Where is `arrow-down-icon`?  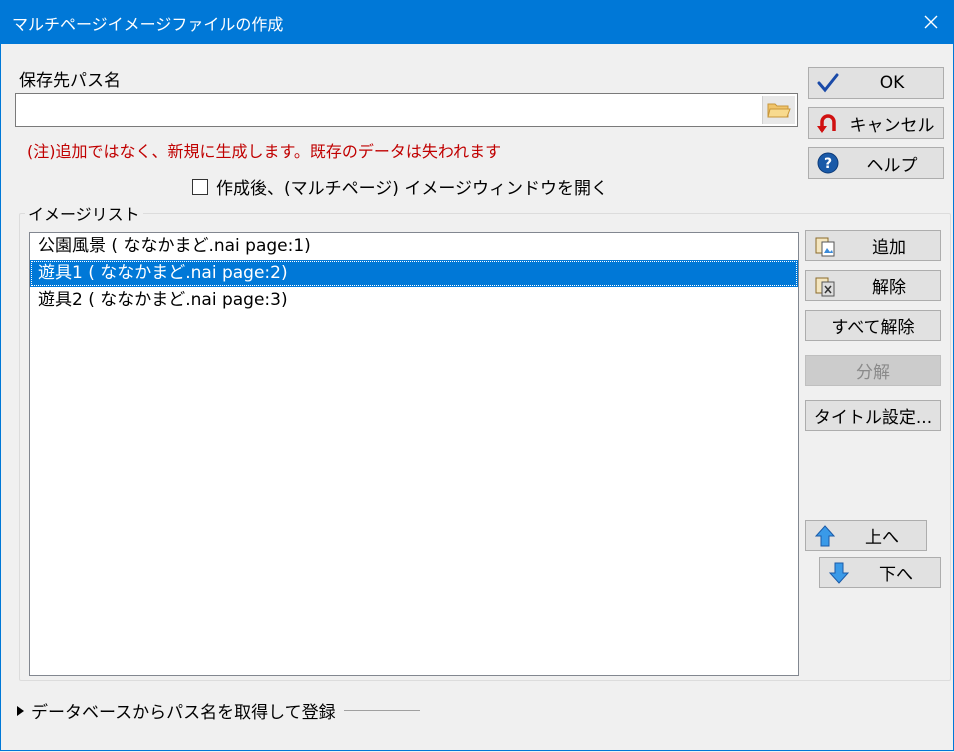
arrow-down-icon is located at coordinates (839, 573).